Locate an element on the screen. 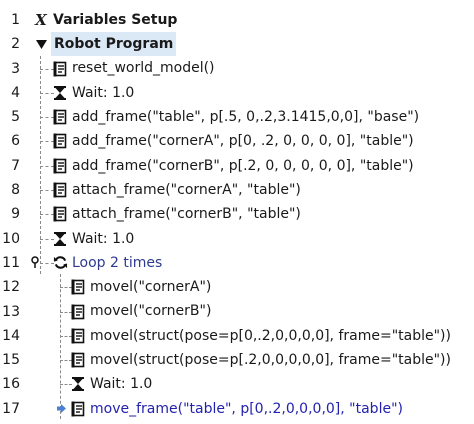  program-line: 4 Wait: 1.0 is located at coordinates (237, 93).